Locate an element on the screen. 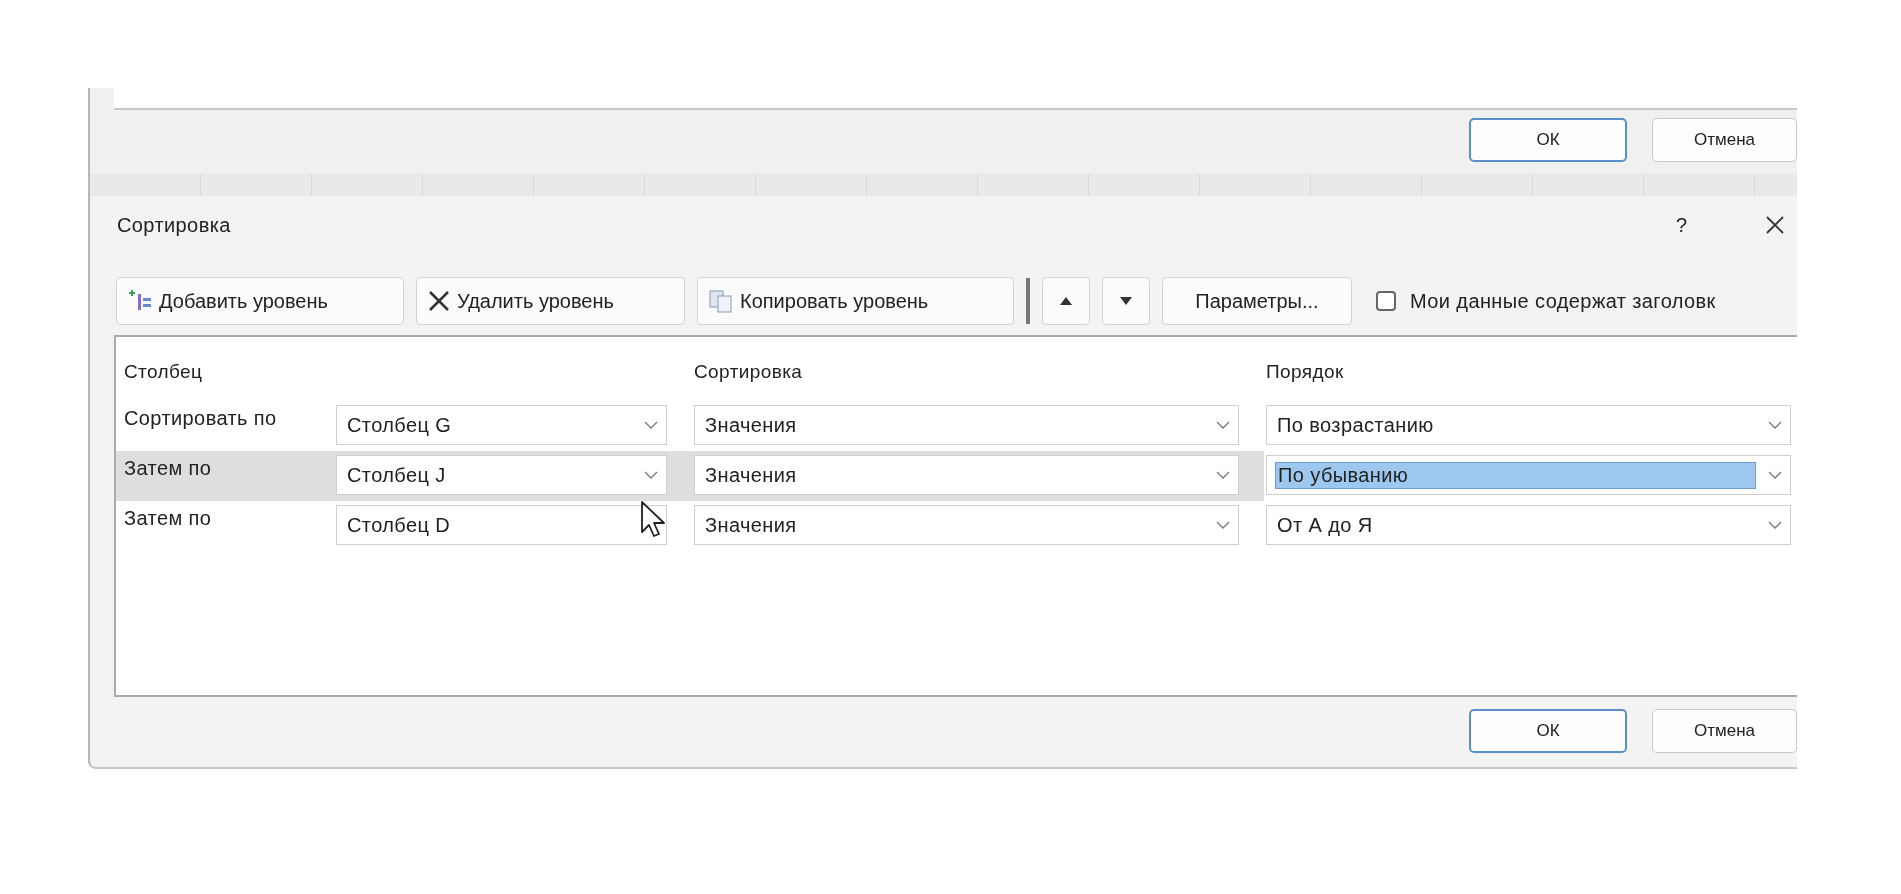 Image resolution: width=1901 pixels, height=894 pixels. column-header: Порядок is located at coordinates (1305, 372).